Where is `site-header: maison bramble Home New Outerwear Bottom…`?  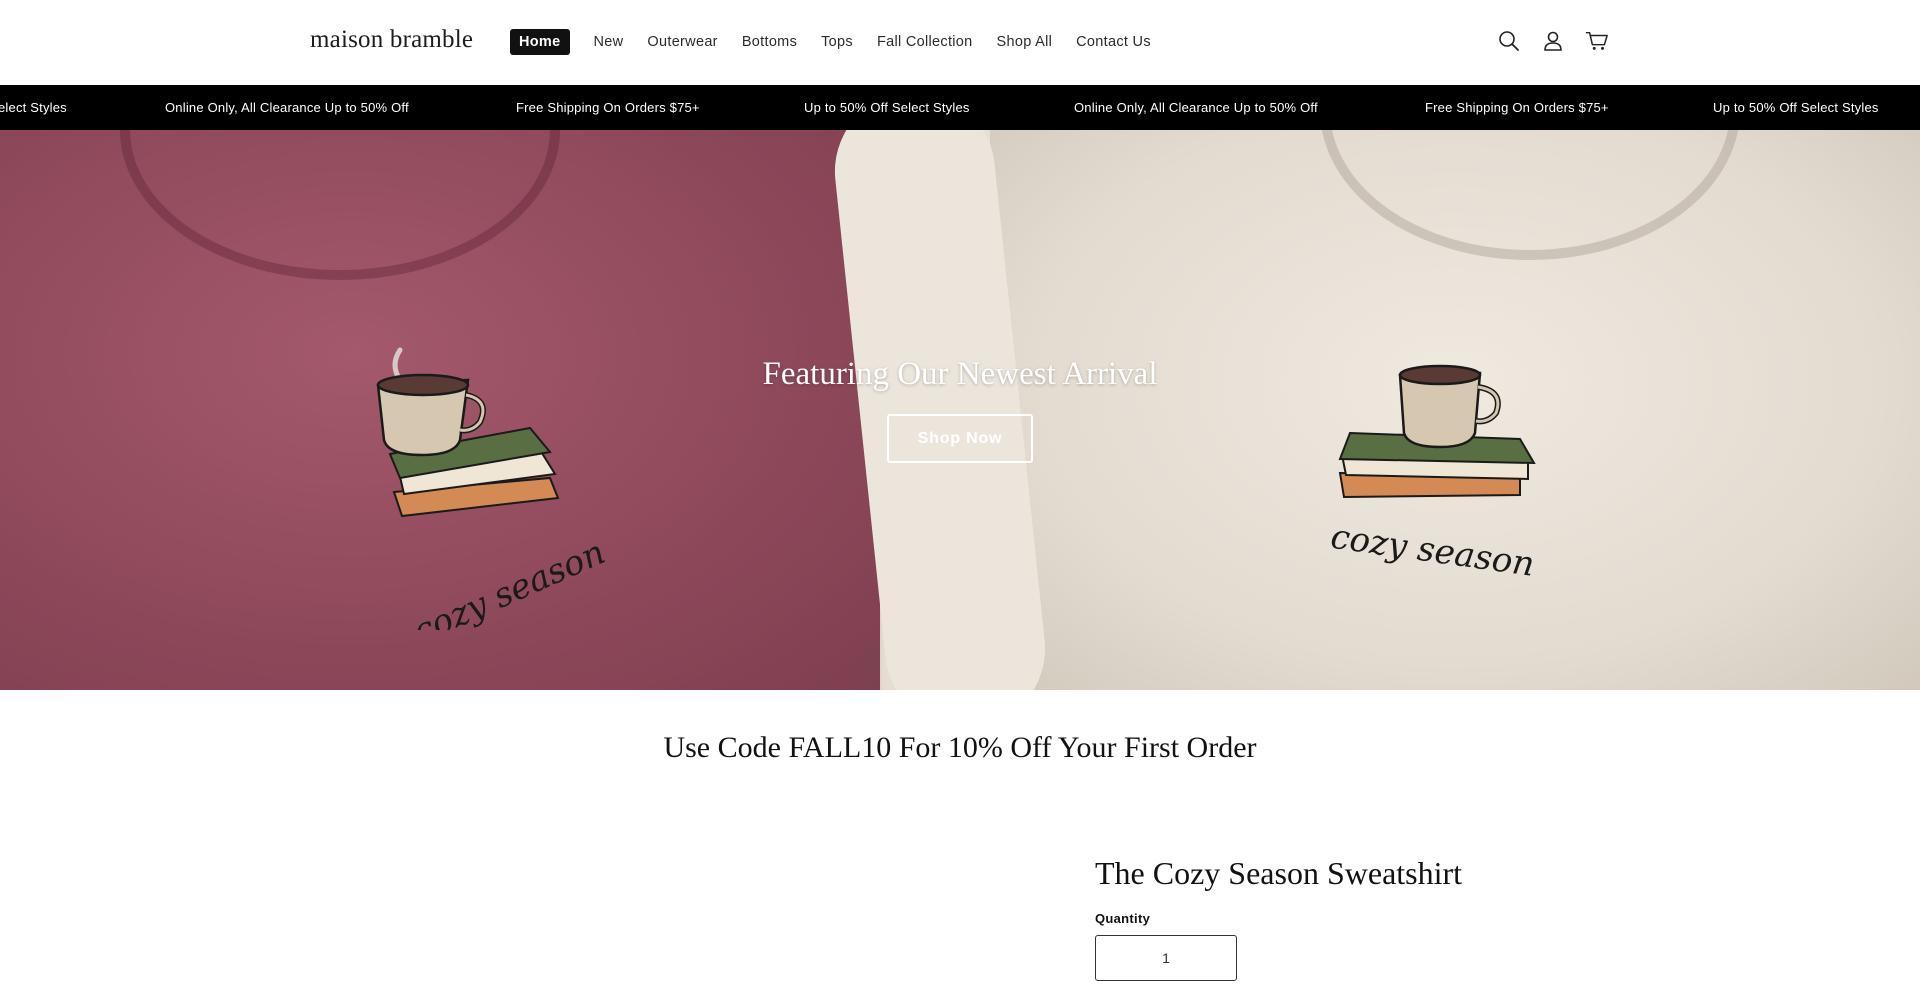
site-header: maison bramble Home New Outerwear Bottom… is located at coordinates (960, 42).